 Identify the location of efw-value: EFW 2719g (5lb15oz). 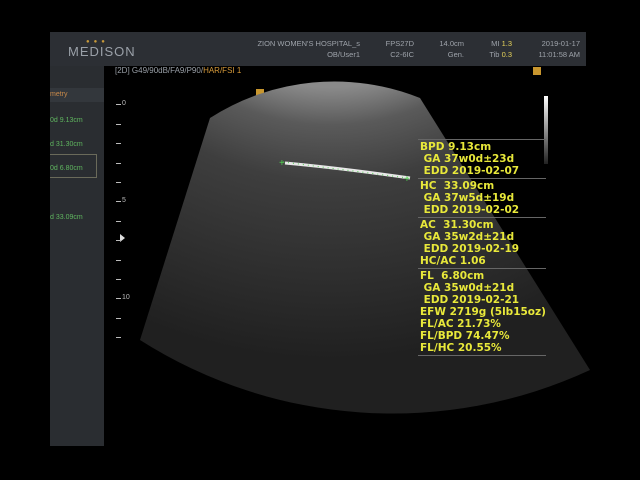
(483, 312).